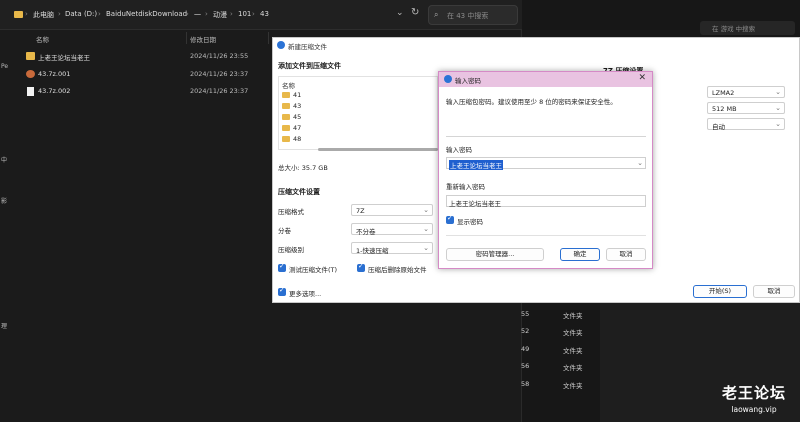  Describe the element at coordinates (284, 231) in the screenshot. I see `split-label: 分卷` at that location.